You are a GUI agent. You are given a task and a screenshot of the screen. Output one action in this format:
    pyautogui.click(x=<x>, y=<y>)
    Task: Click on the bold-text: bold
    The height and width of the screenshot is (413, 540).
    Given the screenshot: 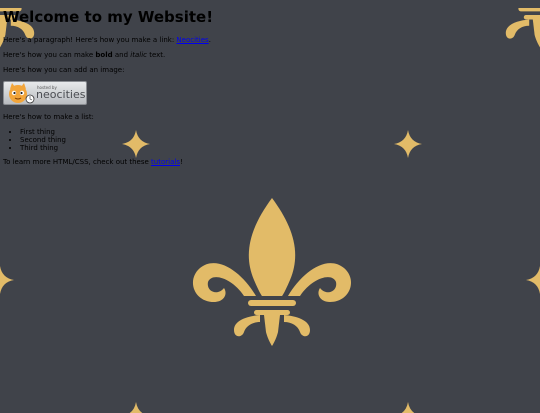 What is the action you would take?
    pyautogui.click(x=104, y=55)
    